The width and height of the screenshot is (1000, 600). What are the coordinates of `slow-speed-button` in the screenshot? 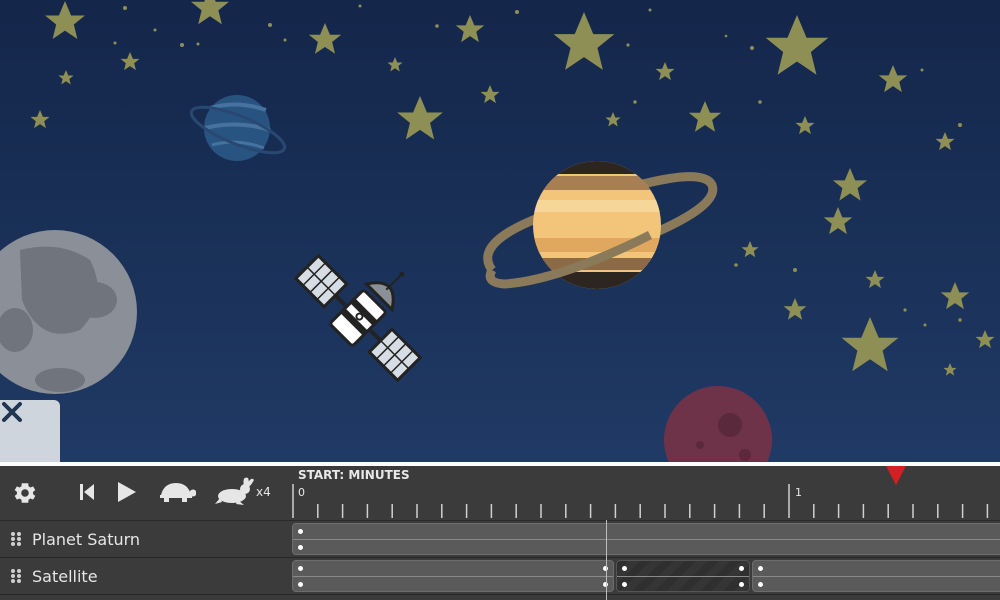 It's located at (176, 494).